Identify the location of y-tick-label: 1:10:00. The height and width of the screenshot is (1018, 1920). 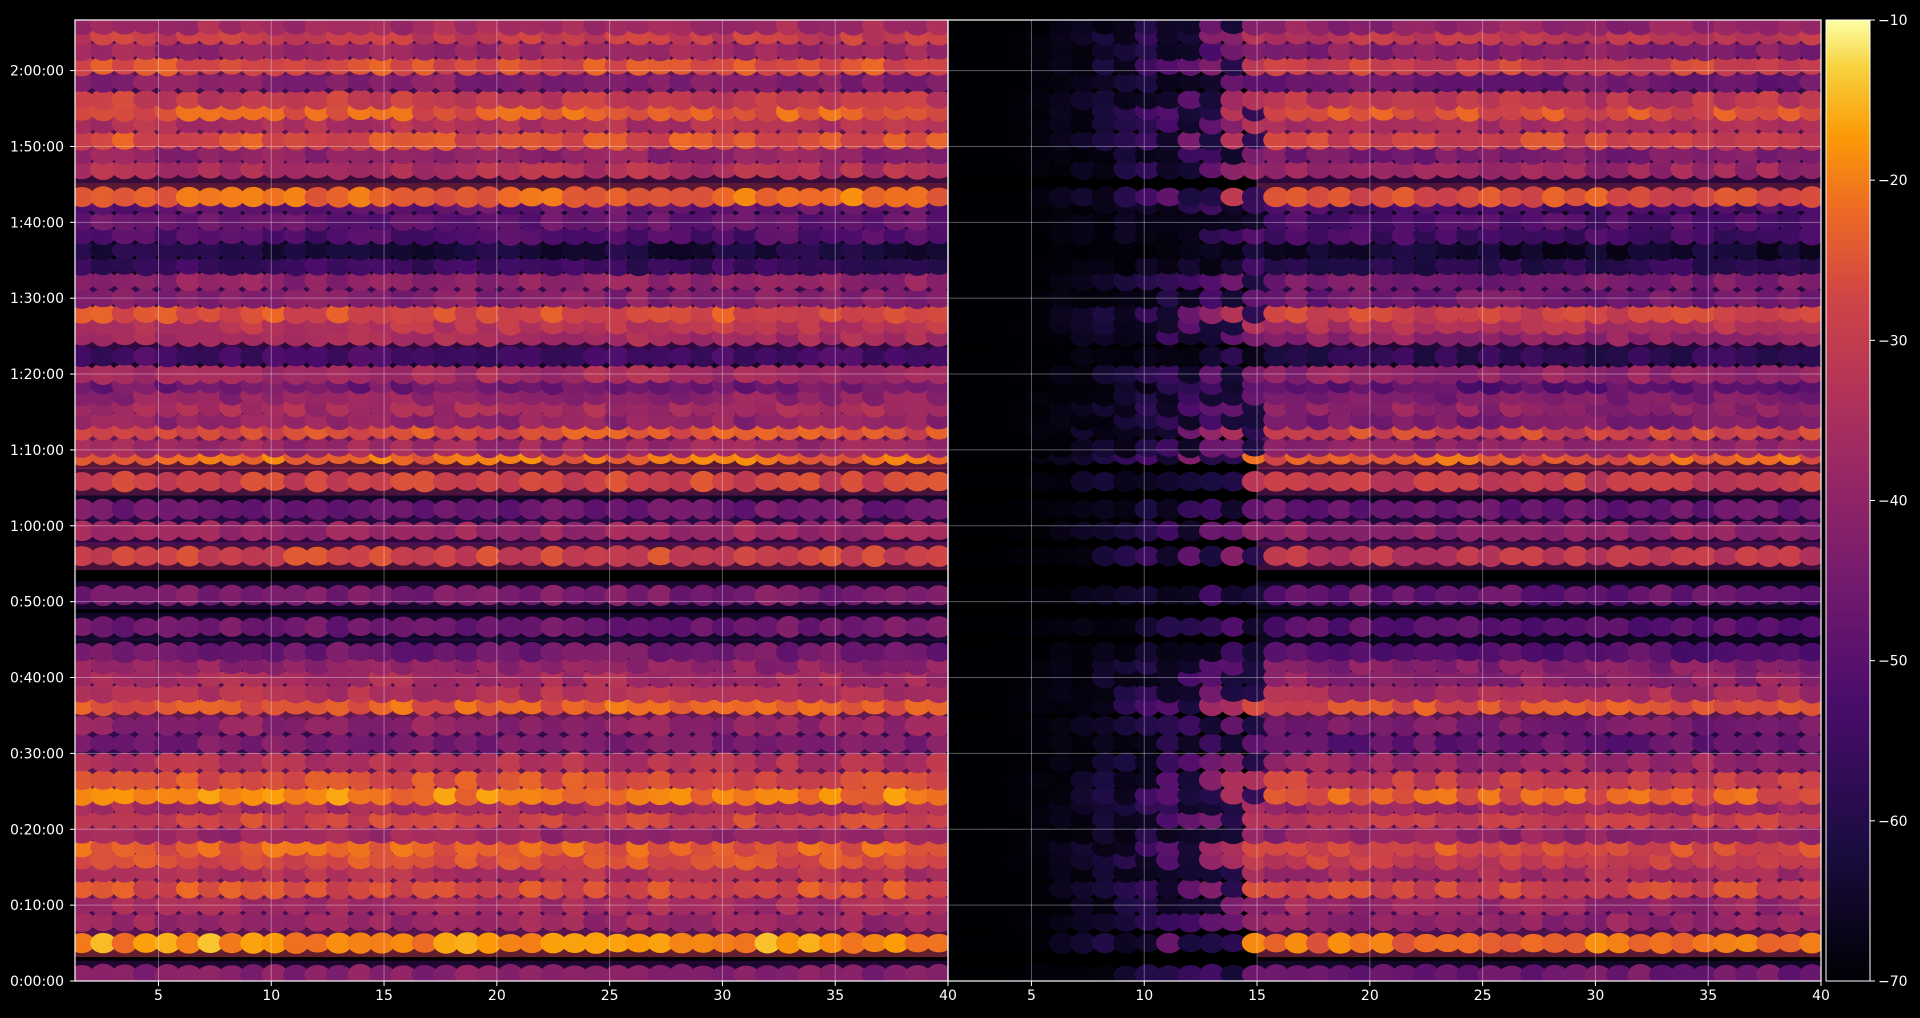
(37, 451).